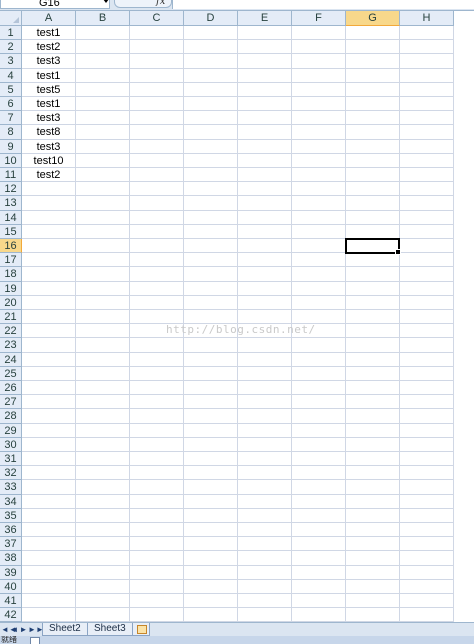 Image resolution: width=474 pixels, height=644 pixels. Describe the element at coordinates (11, 288) in the screenshot. I see `row-header: 19` at that location.